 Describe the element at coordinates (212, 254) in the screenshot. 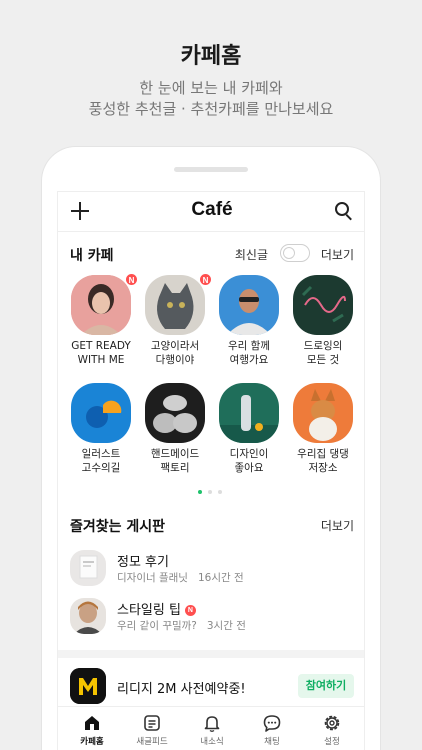

I see `my-cafe-header: 내 카페 최신글 더보기` at that location.